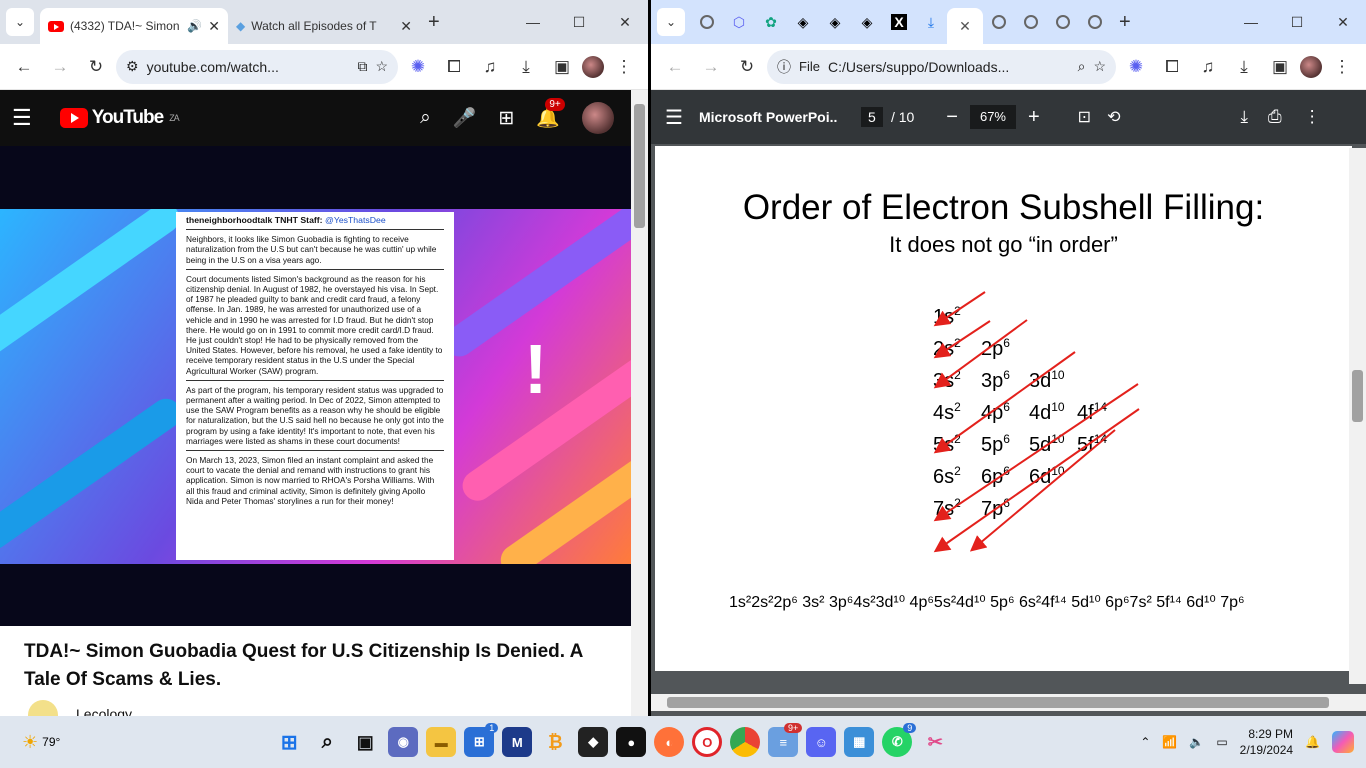 The image size is (1366, 768). I want to click on address-bar: ⓘ File C:/Users/suppo/Downloads... ⌕ ☆, so click(941, 66).